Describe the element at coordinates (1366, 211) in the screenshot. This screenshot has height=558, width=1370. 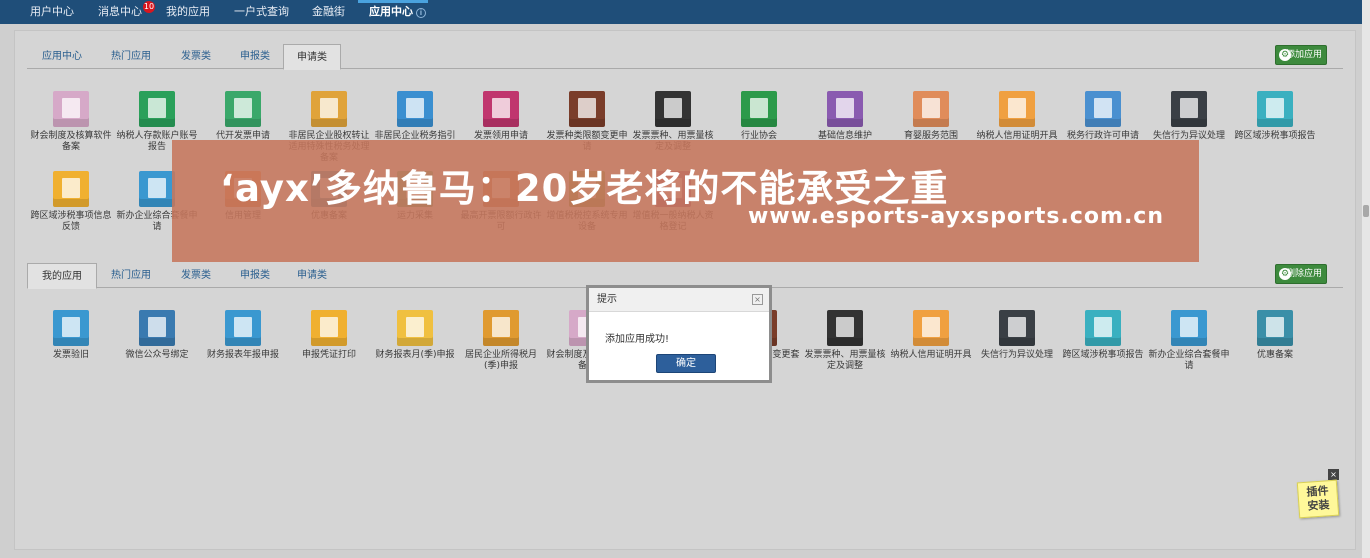
I see `scrollbar-thumb` at that location.